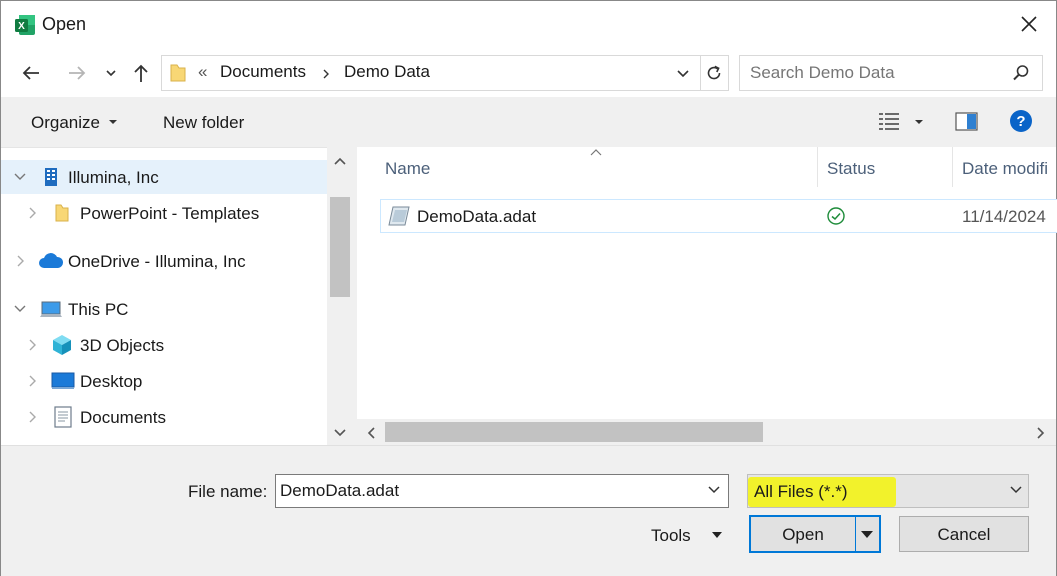 The image size is (1057, 576). What do you see at coordinates (1004, 216) in the screenshot?
I see `file-date: 11/14/2024` at bounding box center [1004, 216].